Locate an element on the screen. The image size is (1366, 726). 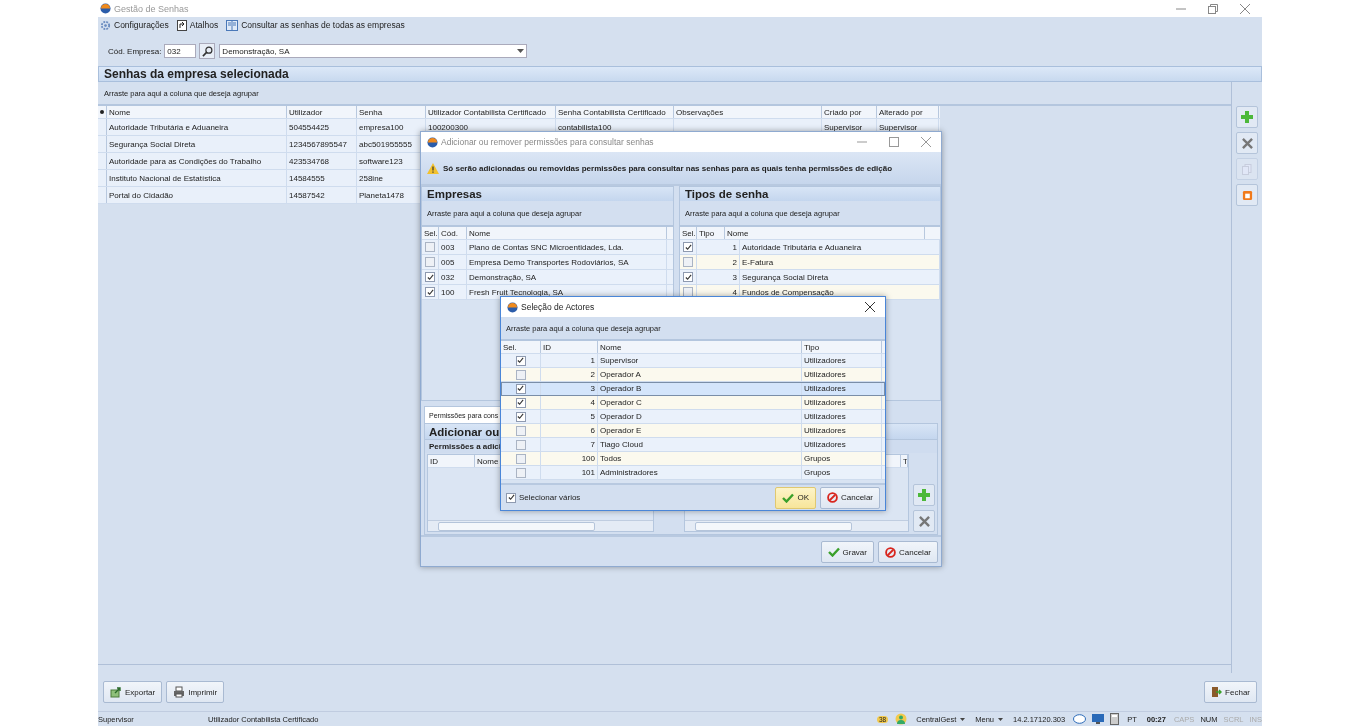
table-cell: Operador D is located at coordinates (700, 416).